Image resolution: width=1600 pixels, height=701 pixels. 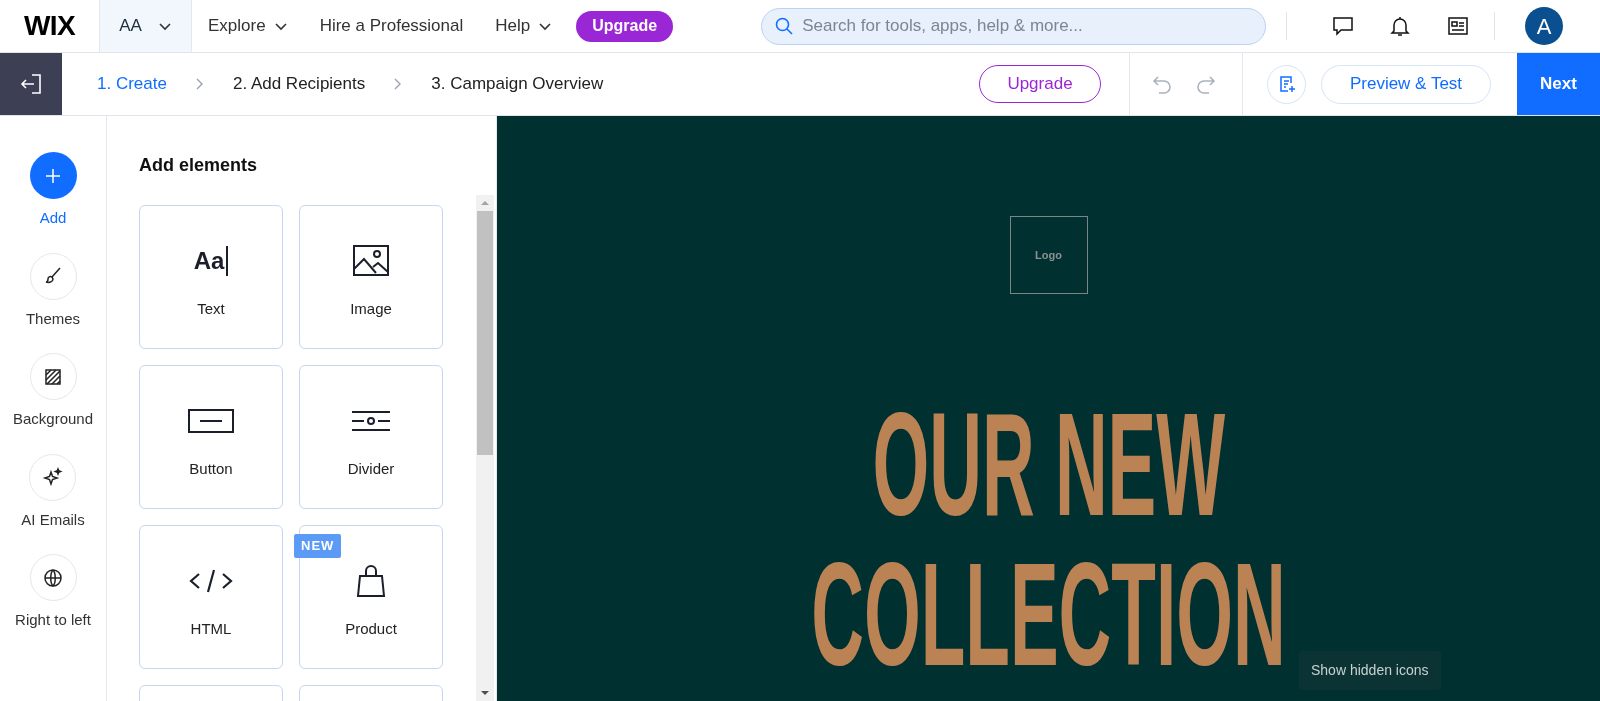 I want to click on code-icon, so click(x=211, y=581).